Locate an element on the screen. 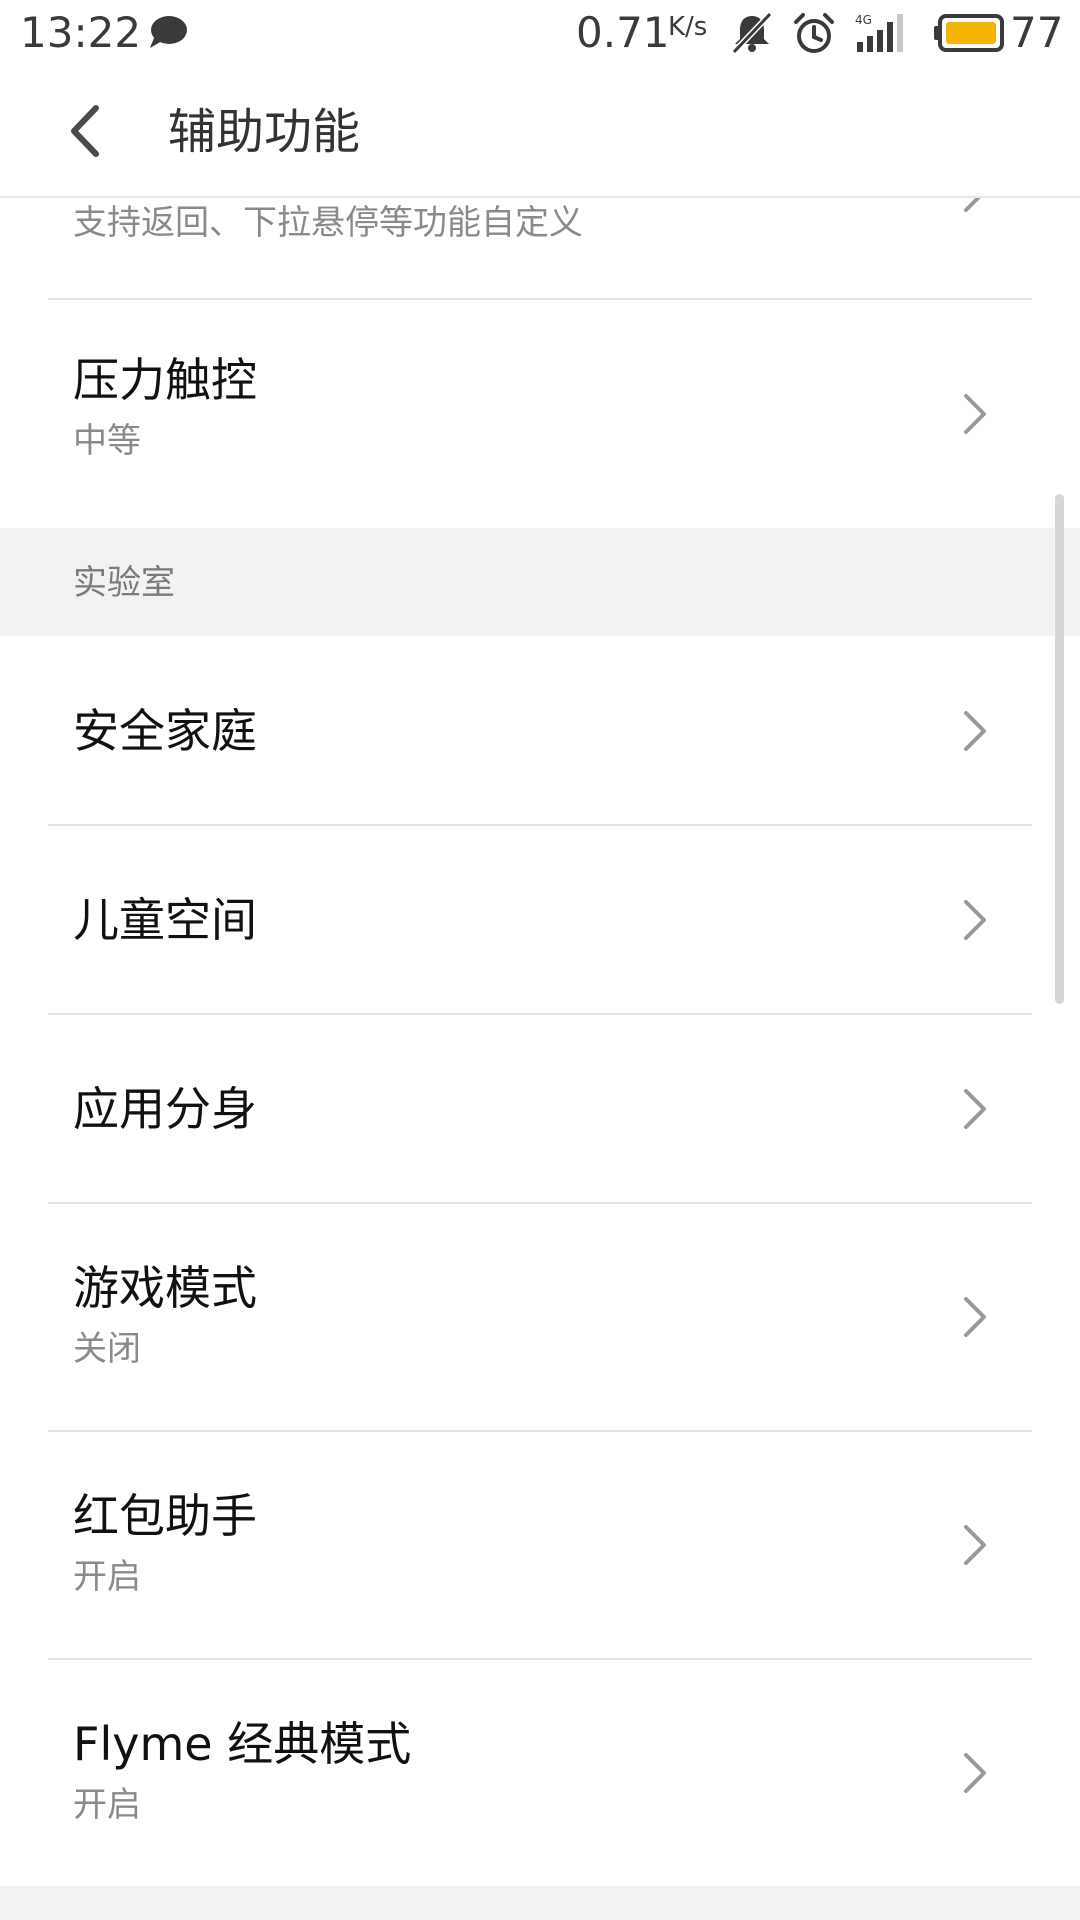 The width and height of the screenshot is (1080, 1920). list-item-label: 儿童空间 is located at coordinates (165, 920).